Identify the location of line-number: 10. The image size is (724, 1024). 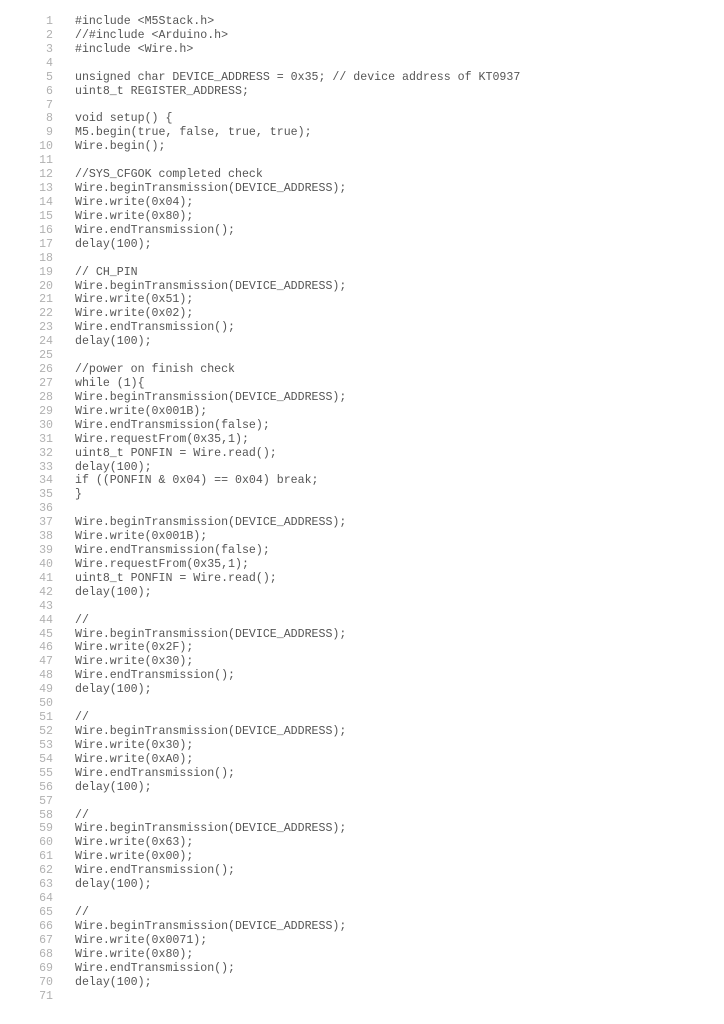
(46, 147).